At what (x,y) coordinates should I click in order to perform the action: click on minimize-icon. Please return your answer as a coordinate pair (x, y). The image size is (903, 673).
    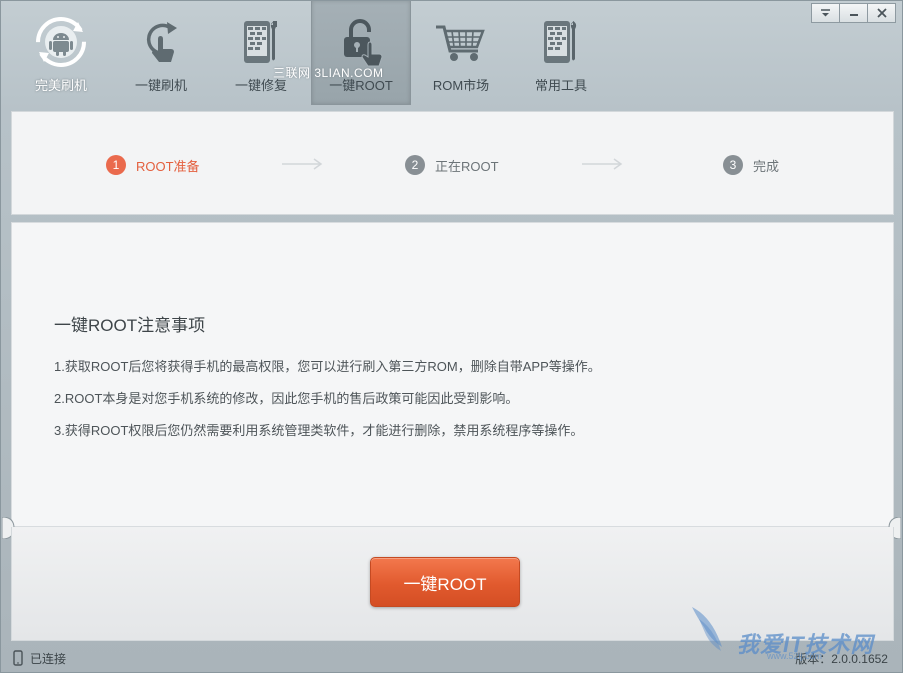
    Looking at the image, I should click on (853, 15).